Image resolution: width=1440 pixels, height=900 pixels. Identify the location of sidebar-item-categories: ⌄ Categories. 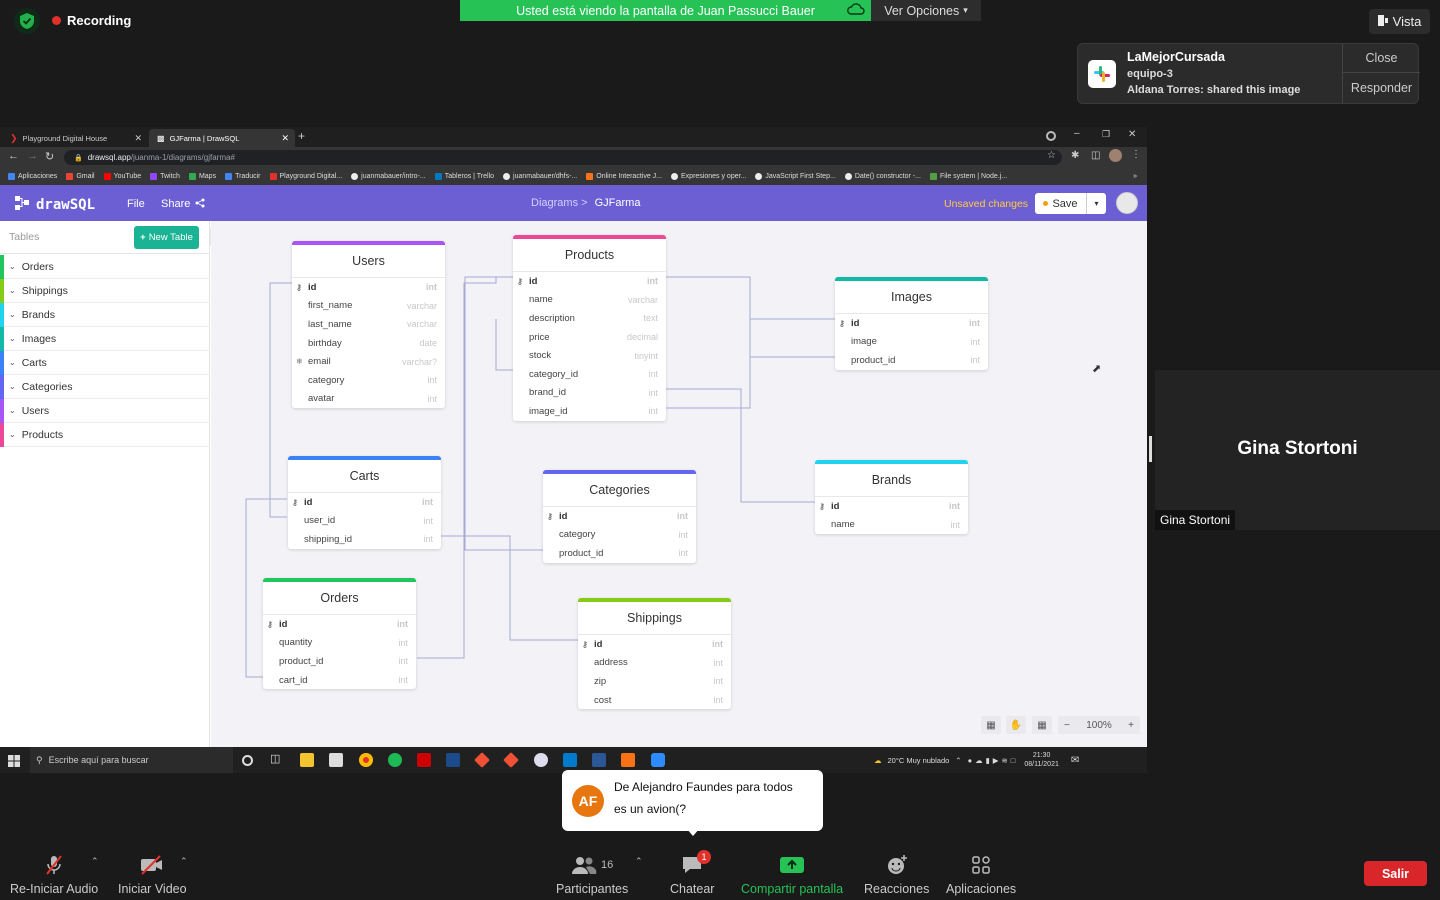
(105, 387).